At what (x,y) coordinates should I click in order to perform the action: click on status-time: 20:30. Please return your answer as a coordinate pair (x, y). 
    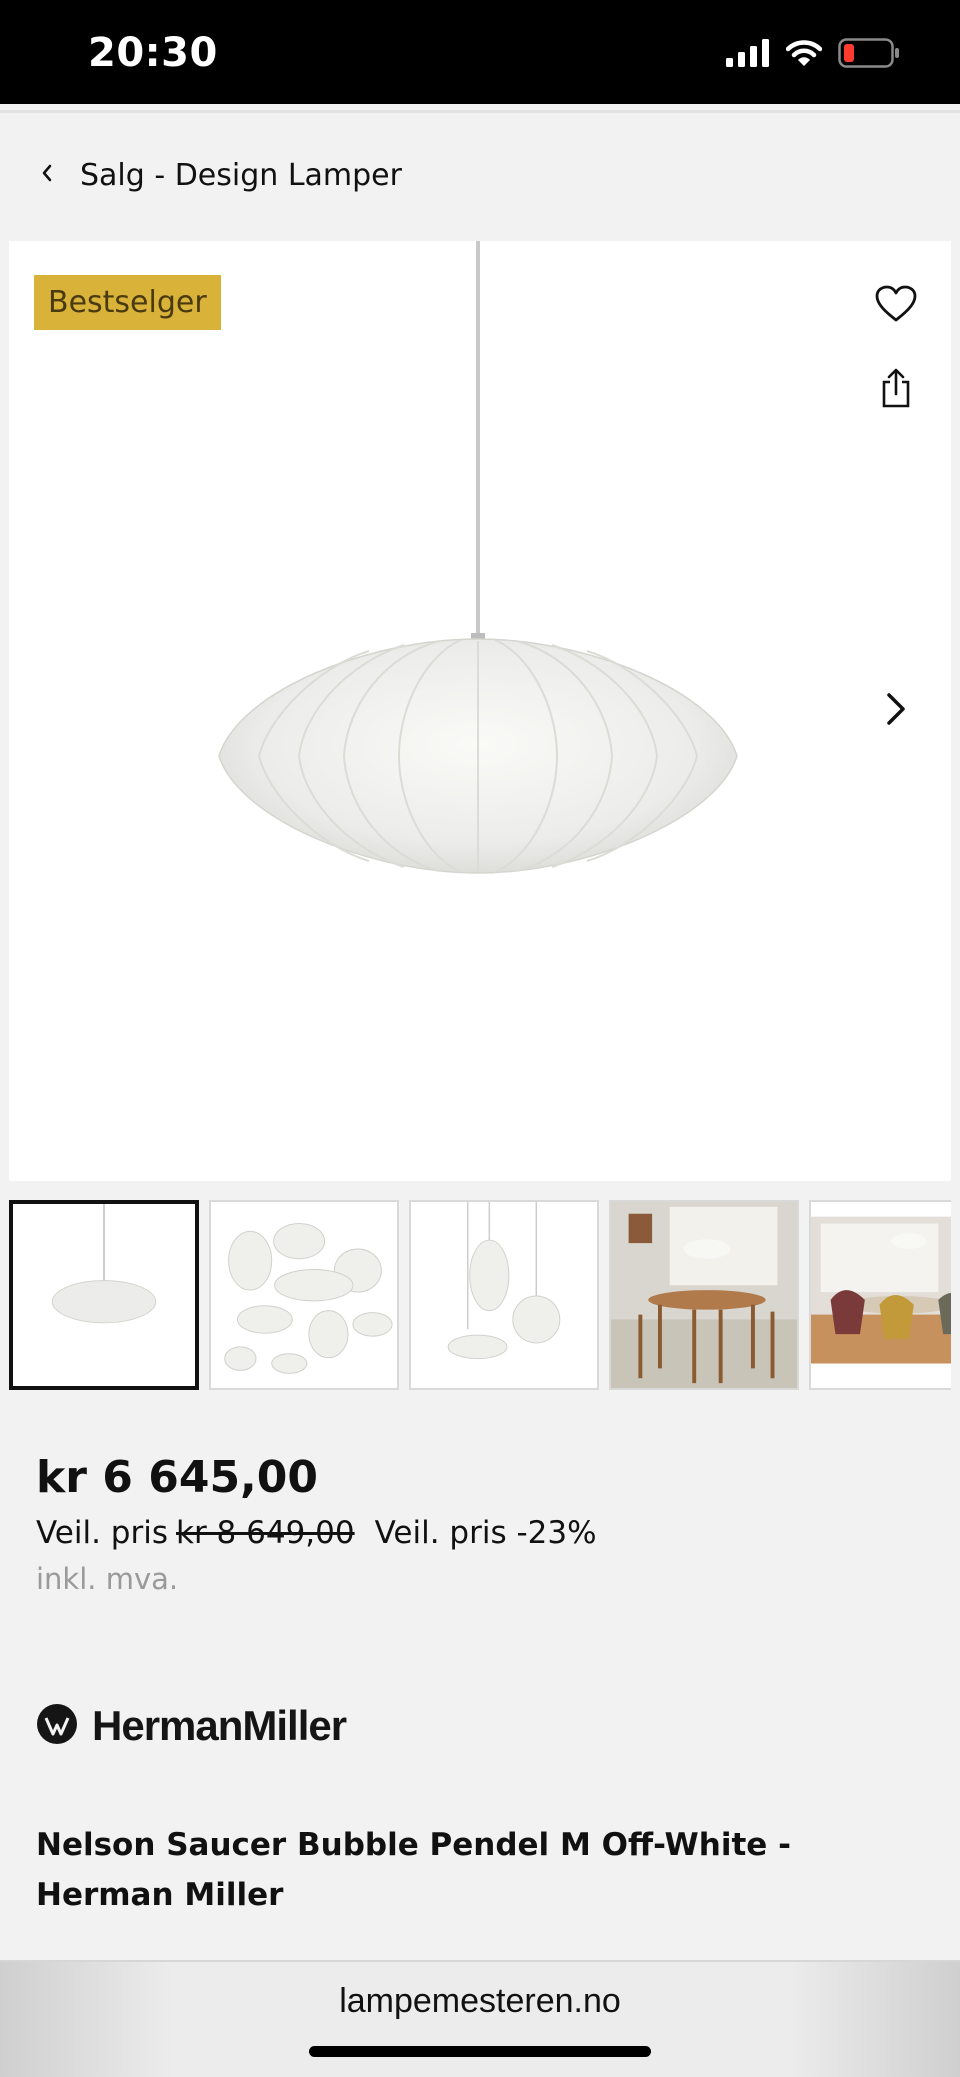
    Looking at the image, I should click on (153, 53).